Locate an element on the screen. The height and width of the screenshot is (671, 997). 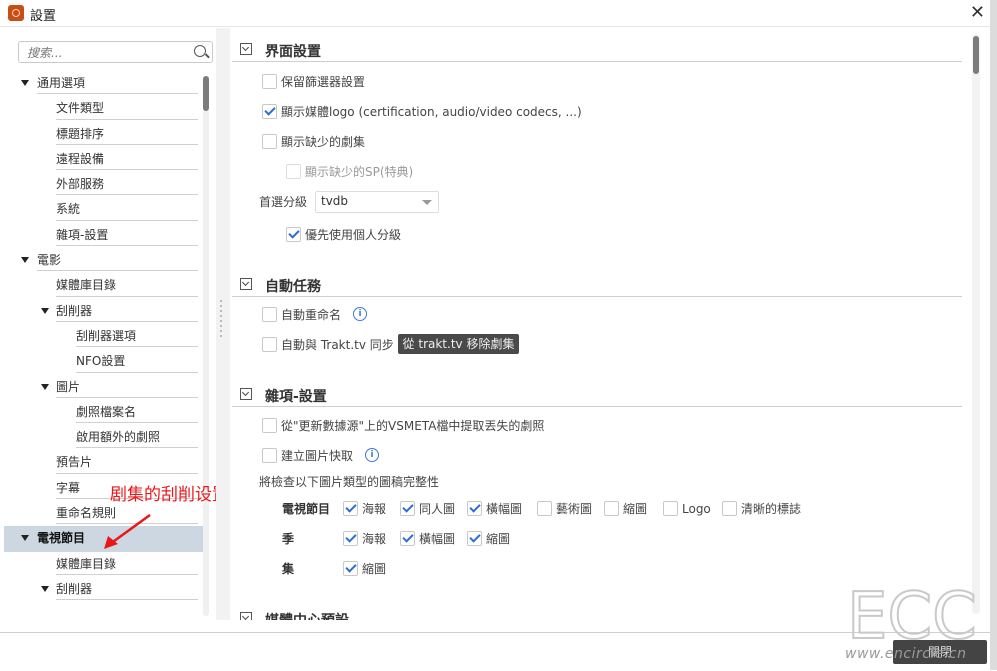
keep-filter-checkbox is located at coordinates (269, 81).